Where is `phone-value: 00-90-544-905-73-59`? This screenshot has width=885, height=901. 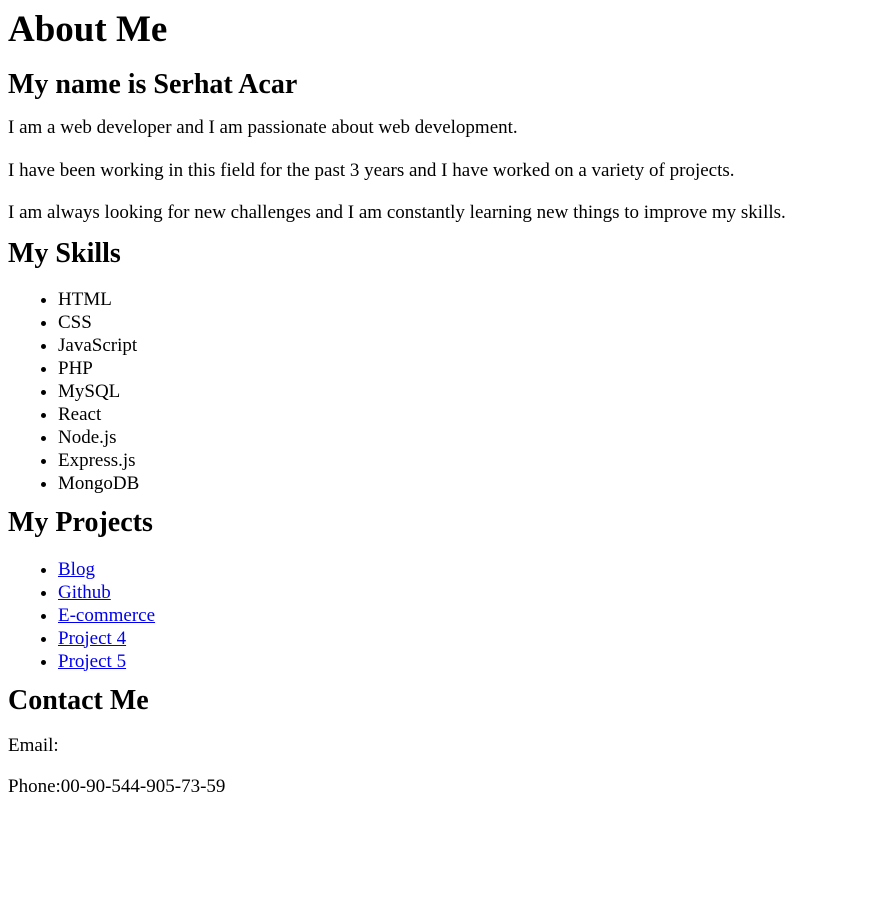
phone-value: 00-90-544-905-73-59 is located at coordinates (143, 787).